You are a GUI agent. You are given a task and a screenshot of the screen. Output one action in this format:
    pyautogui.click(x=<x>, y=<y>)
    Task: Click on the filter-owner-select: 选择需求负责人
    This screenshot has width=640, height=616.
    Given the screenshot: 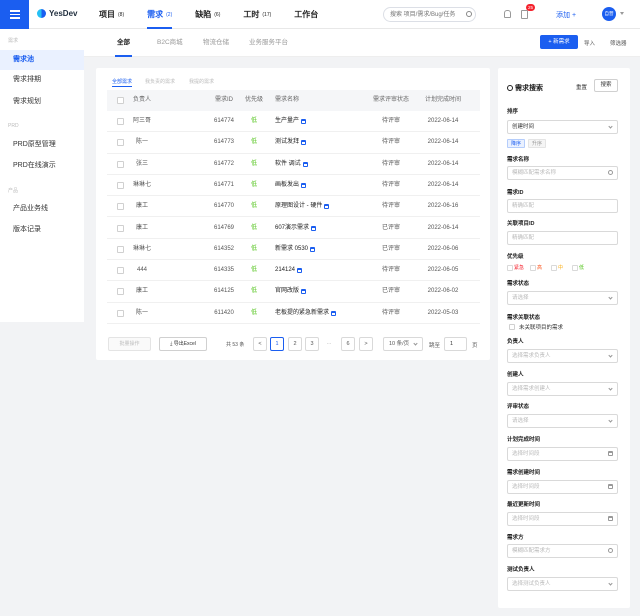 What is the action you would take?
    pyautogui.click(x=562, y=356)
    